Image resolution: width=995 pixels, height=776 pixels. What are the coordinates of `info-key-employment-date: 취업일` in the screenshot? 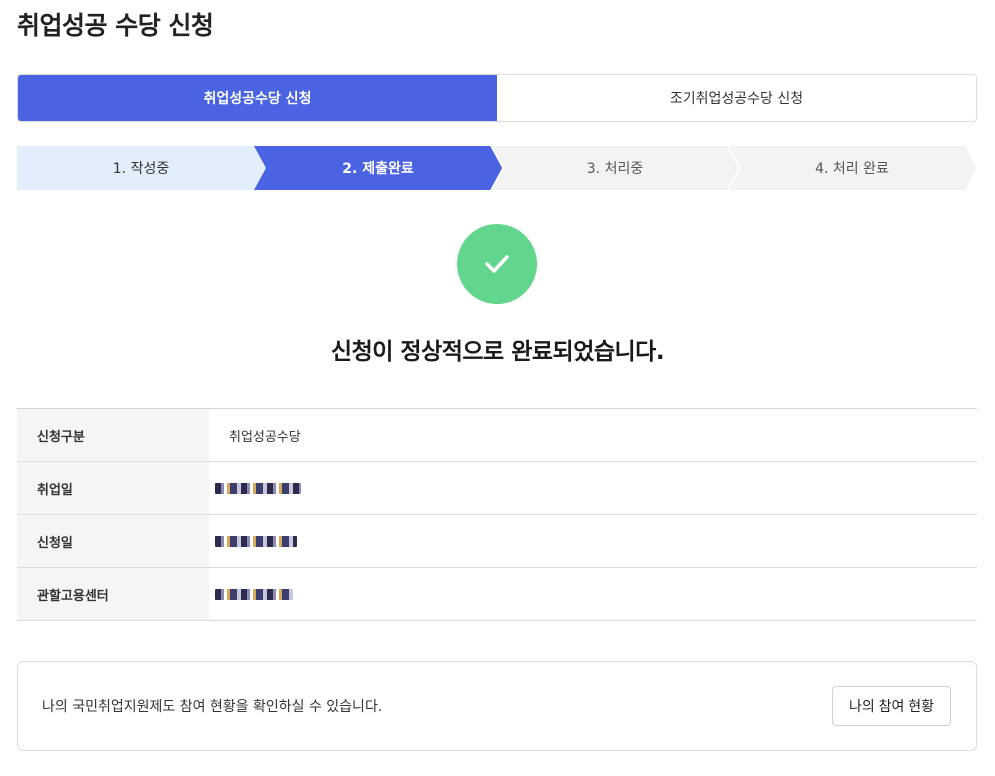 It's located at (113, 488).